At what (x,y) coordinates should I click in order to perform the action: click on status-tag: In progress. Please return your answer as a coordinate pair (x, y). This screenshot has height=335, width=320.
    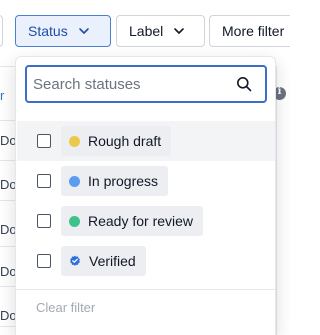
    Looking at the image, I should click on (115, 181).